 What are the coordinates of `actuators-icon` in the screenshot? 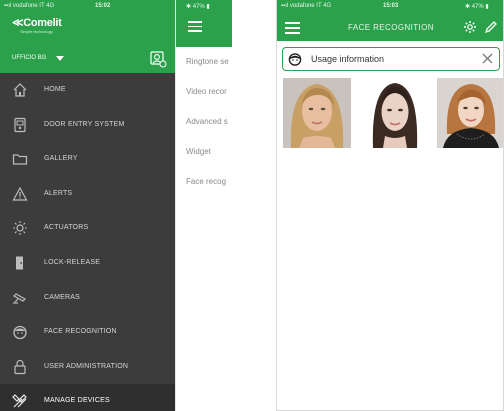 It's located at (20, 228).